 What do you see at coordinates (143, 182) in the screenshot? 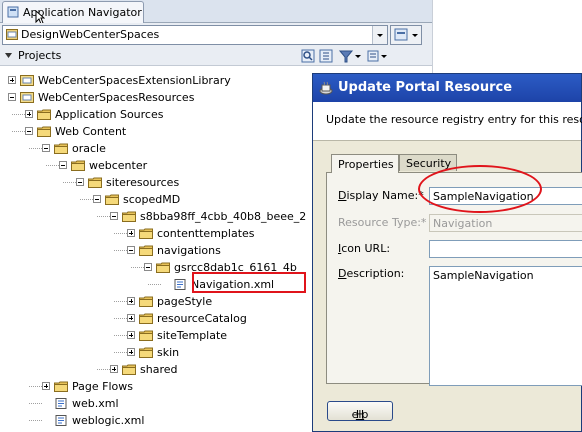
I see `tree-item-label: siteresources` at bounding box center [143, 182].